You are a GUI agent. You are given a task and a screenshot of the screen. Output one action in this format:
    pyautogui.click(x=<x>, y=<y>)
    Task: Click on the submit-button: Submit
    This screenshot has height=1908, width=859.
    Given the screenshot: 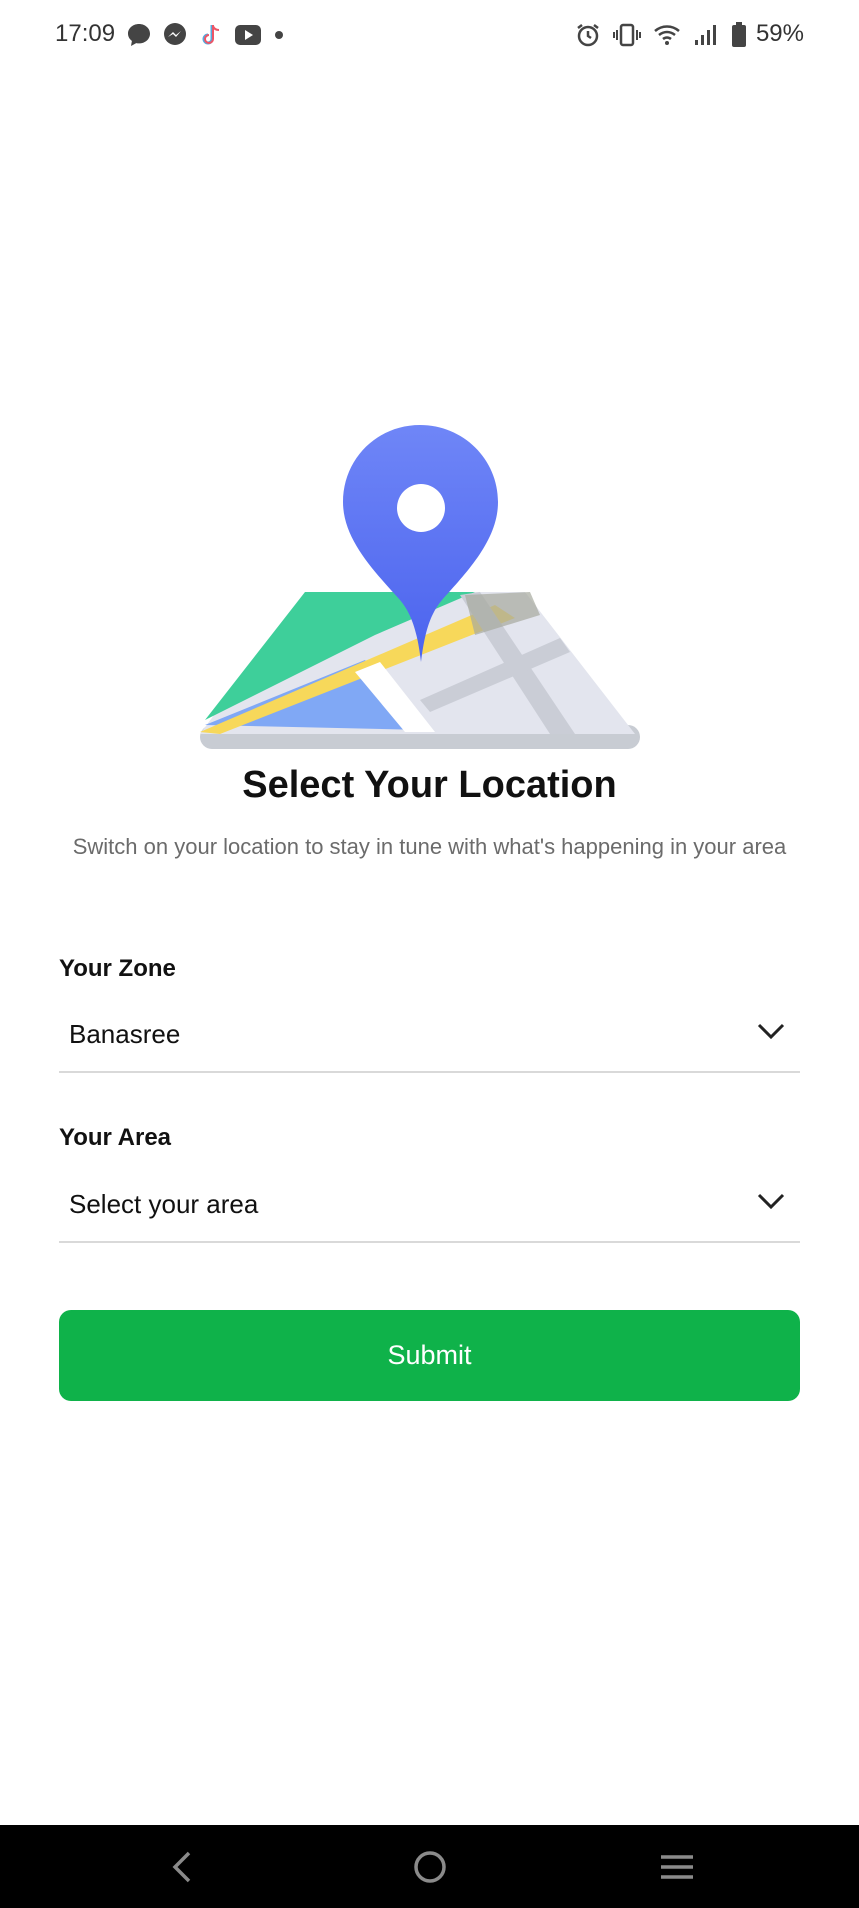 What is the action you would take?
    pyautogui.click(x=429, y=1355)
    